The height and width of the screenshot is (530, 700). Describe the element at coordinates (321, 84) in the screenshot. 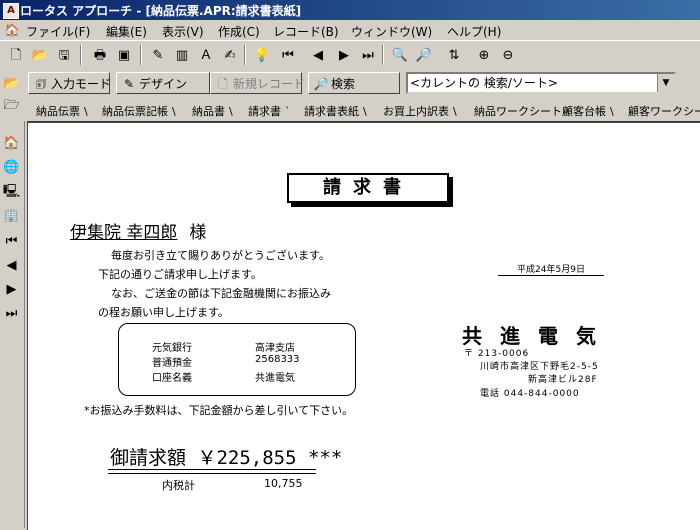

I see `find-icon: 🔎` at that location.